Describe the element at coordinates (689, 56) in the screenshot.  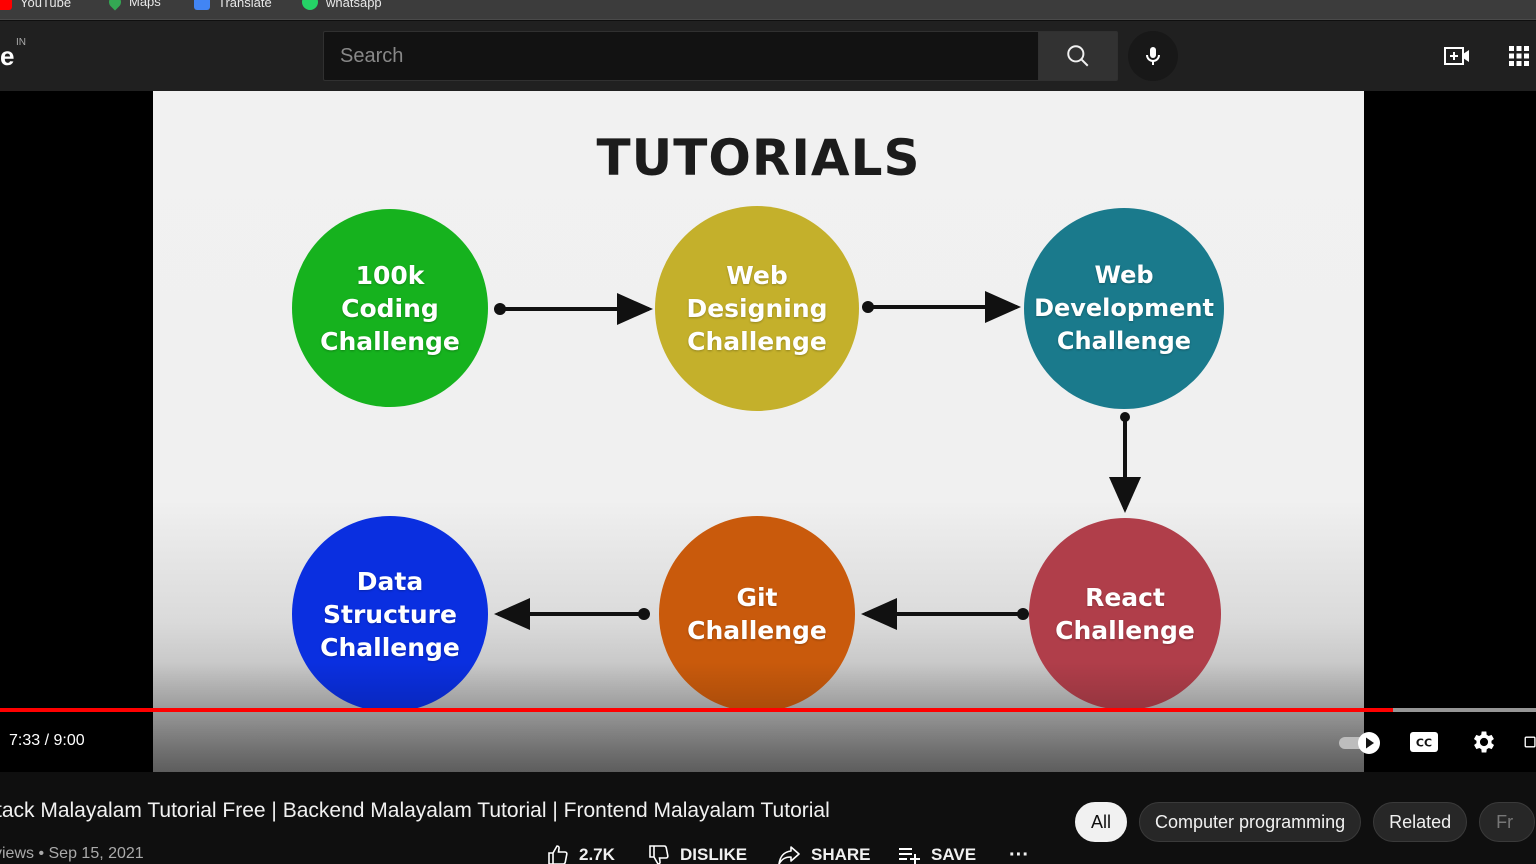
I see `search-input` at that location.